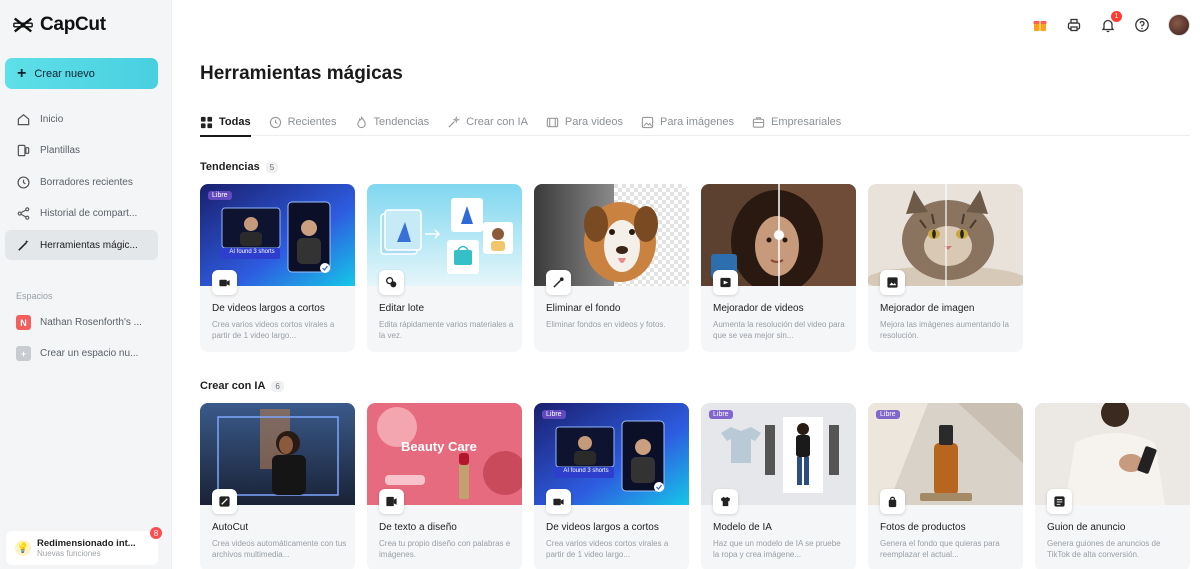  What do you see at coordinates (606, 324) in the screenshot?
I see `card-description: Eliminar fondos en videos y fotos.` at bounding box center [606, 324].